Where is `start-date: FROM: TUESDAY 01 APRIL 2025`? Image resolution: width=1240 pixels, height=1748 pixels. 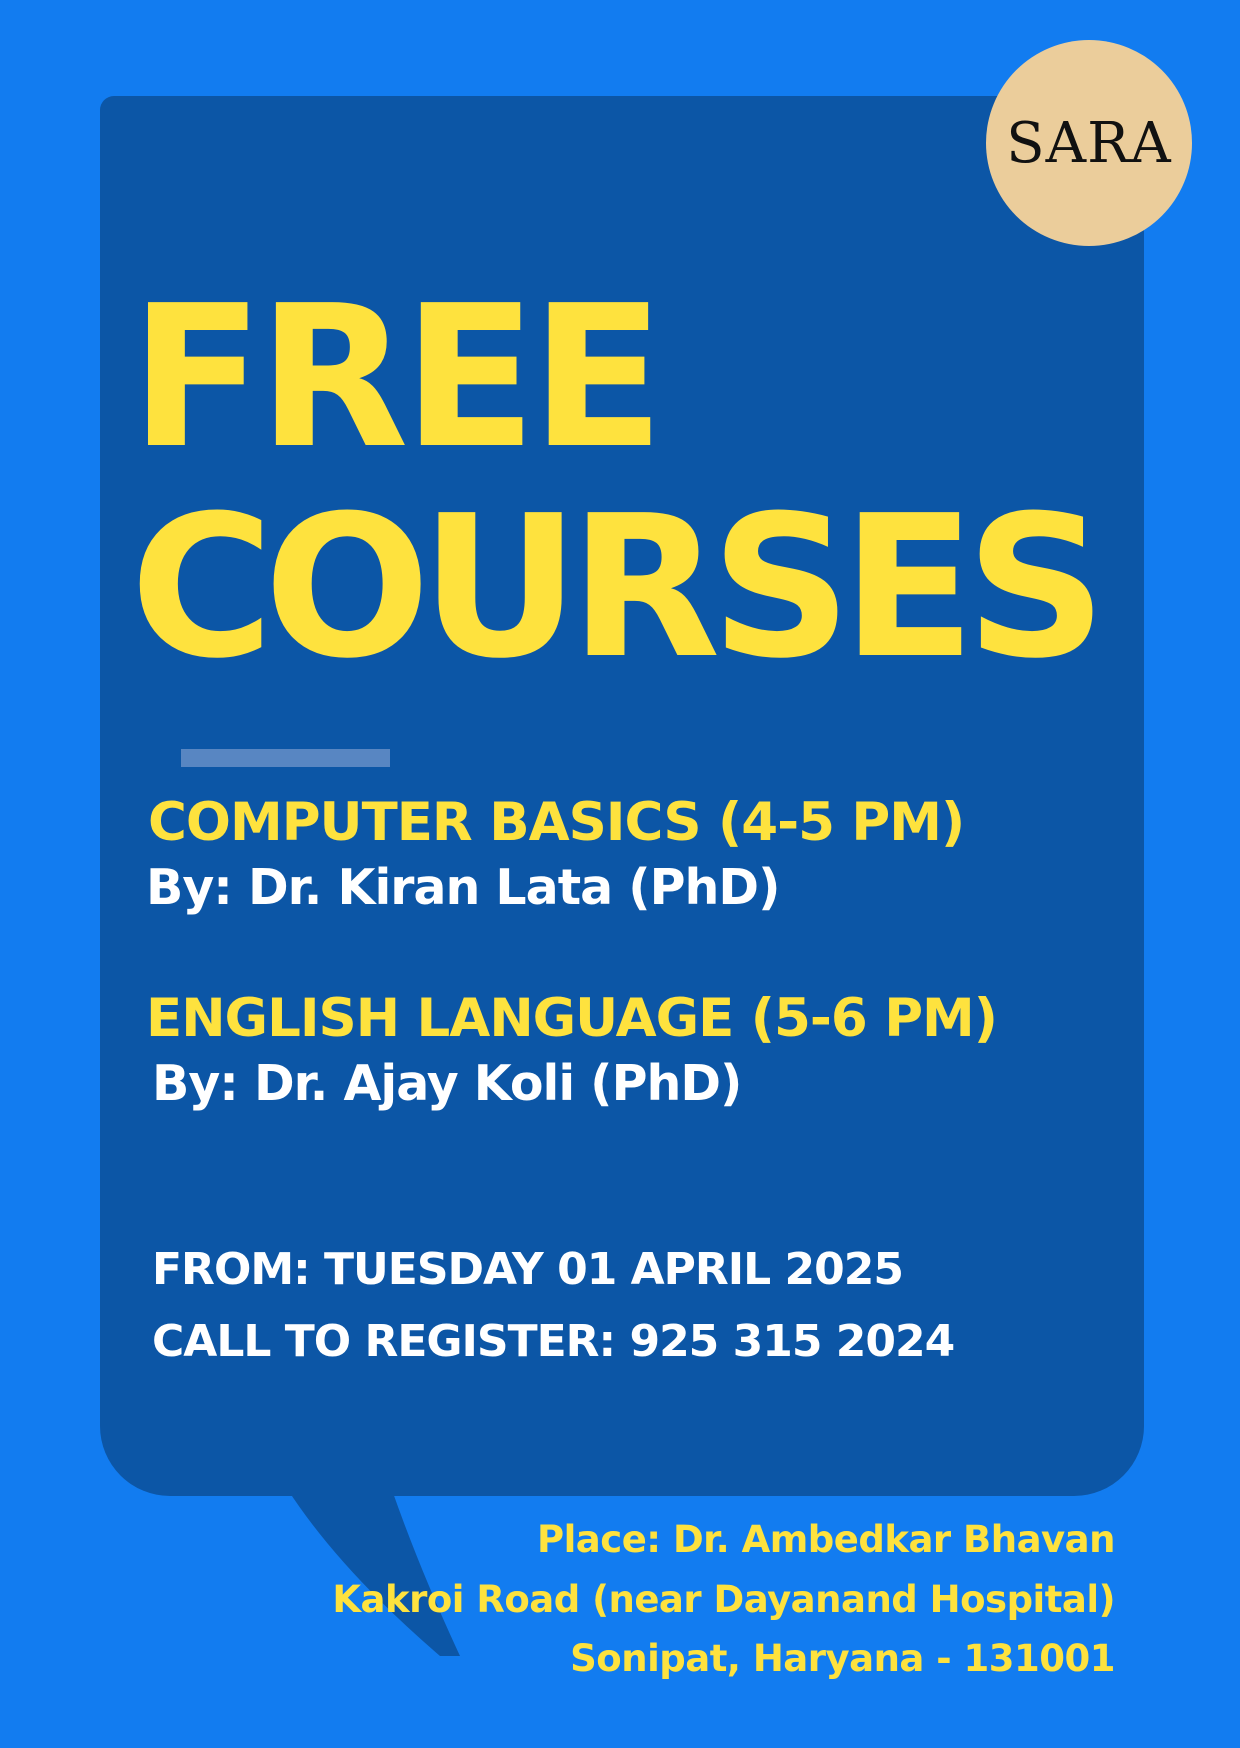 start-date: FROM: TUESDAY 01 APRIL 2025 is located at coordinates (528, 1269).